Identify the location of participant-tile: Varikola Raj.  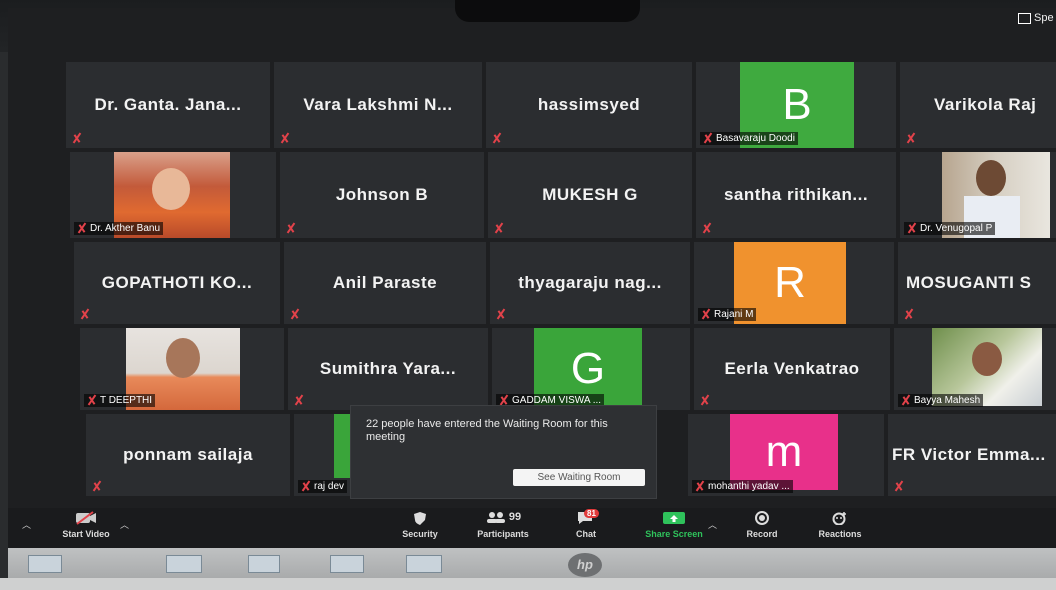
(978, 105).